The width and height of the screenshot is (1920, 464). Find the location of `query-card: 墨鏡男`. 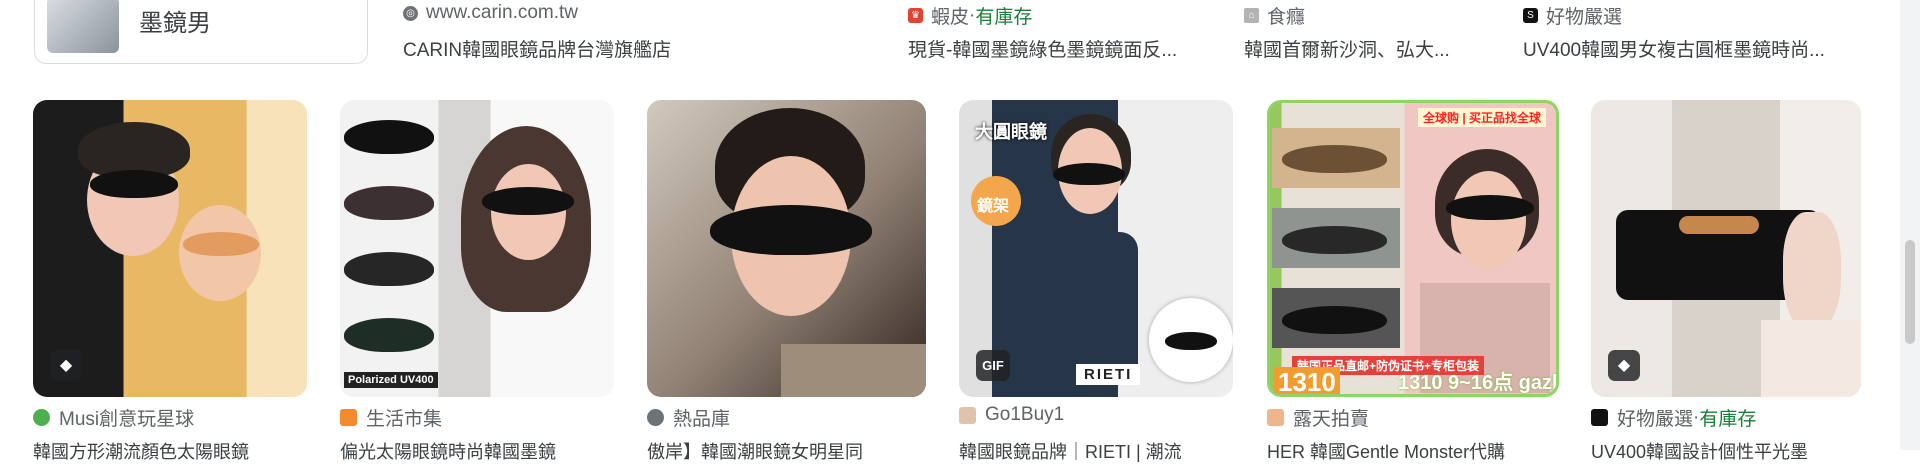

query-card: 墨鏡男 is located at coordinates (201, 32).